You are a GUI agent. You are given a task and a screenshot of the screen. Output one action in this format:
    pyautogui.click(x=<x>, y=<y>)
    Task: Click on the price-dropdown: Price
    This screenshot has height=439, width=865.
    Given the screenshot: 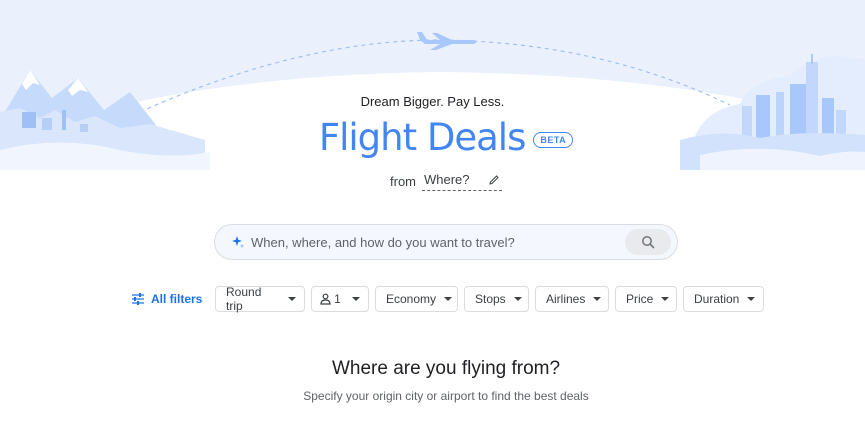 What is the action you would take?
    pyautogui.click(x=646, y=299)
    